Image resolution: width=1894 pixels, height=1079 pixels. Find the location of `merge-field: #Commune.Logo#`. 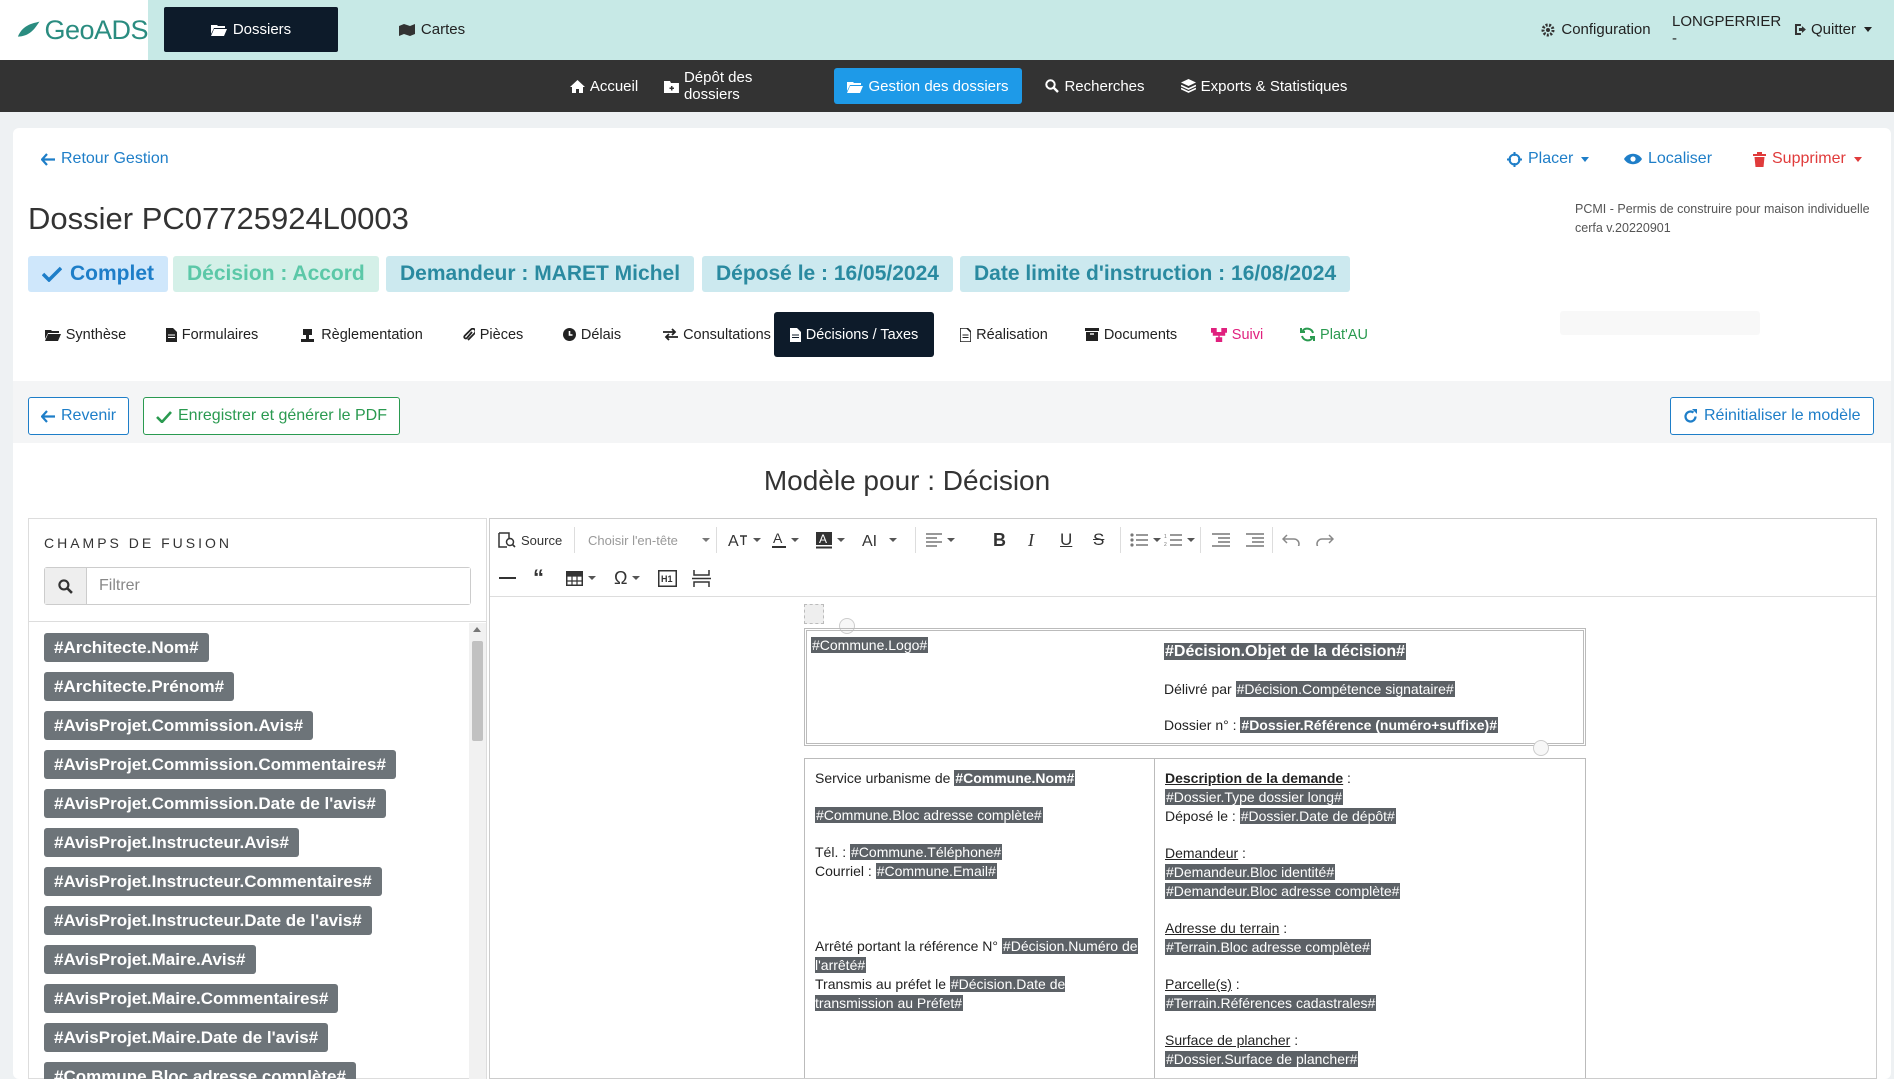

merge-field: #Commune.Logo# is located at coordinates (870, 645).